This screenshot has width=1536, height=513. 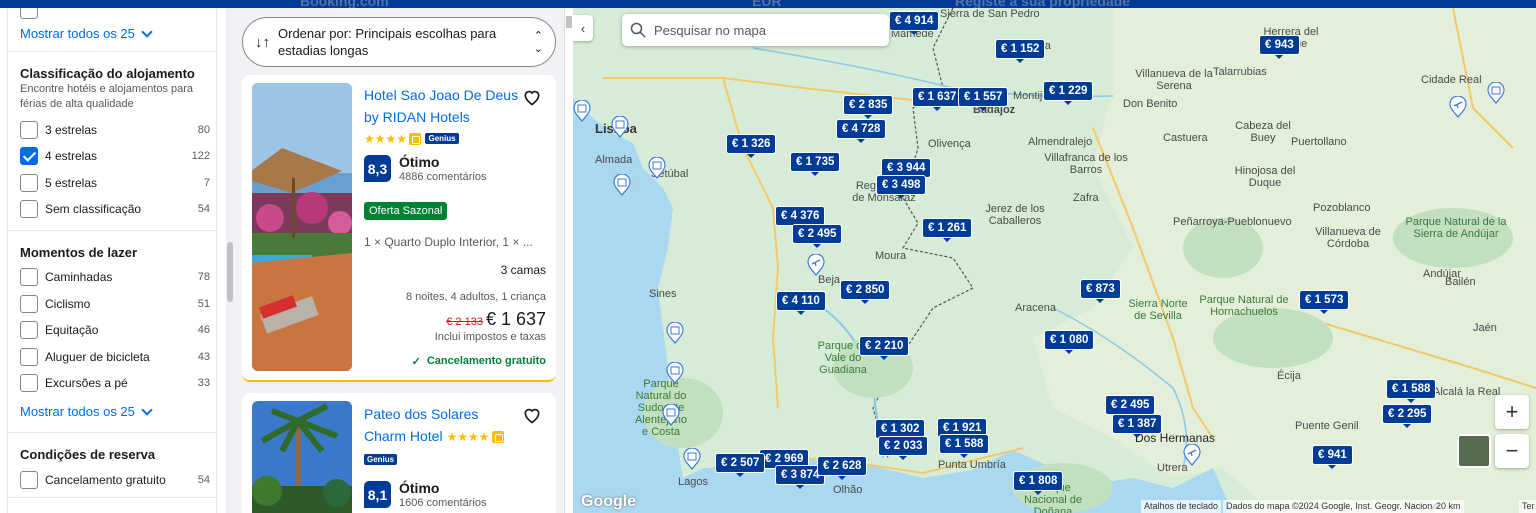 What do you see at coordinates (1512, 412) in the screenshot?
I see `zoom-in-button: +` at bounding box center [1512, 412].